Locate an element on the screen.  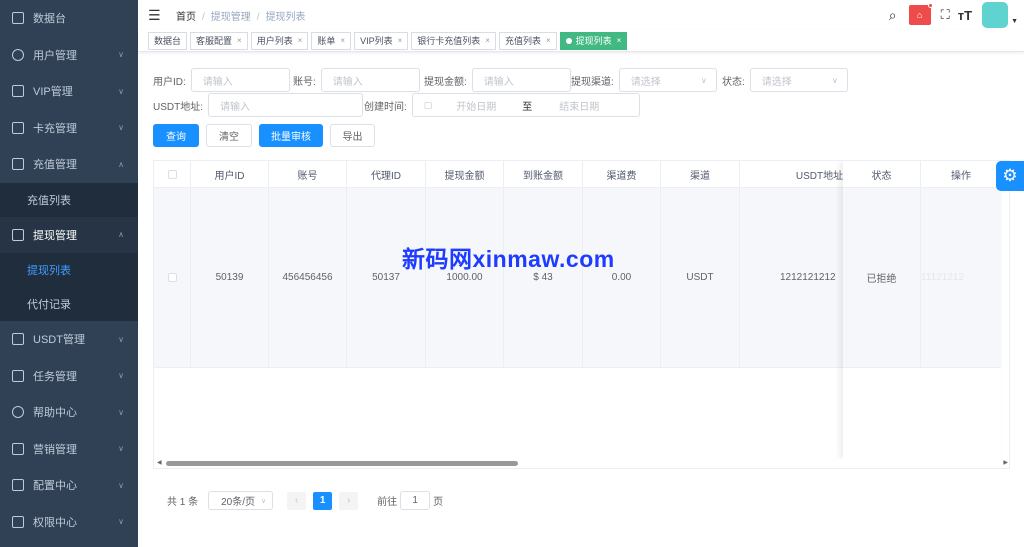
lock-icon is located at coordinates (18, 521).